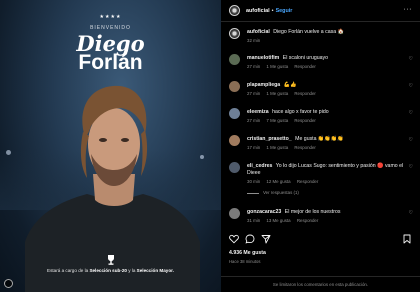  What do you see at coordinates (247, 253) in the screenshot?
I see `likes-count: 4.936 Me gusta` at bounding box center [247, 253].